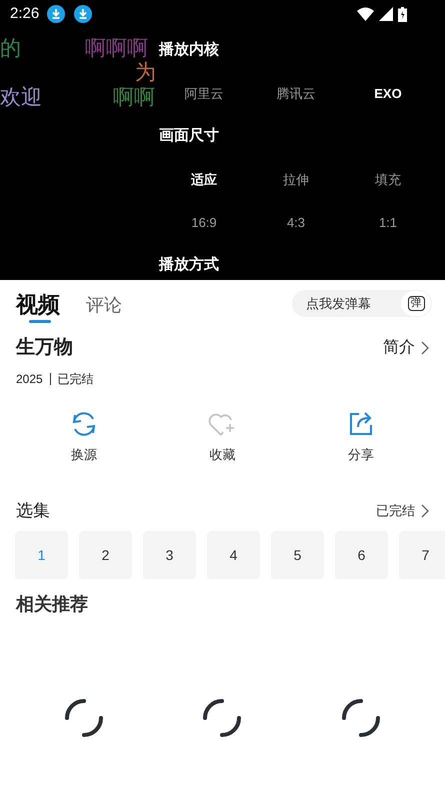 This screenshot has height=791, width=445. What do you see at coordinates (388, 180) in the screenshot?
I see `settings-option: 填充` at bounding box center [388, 180].